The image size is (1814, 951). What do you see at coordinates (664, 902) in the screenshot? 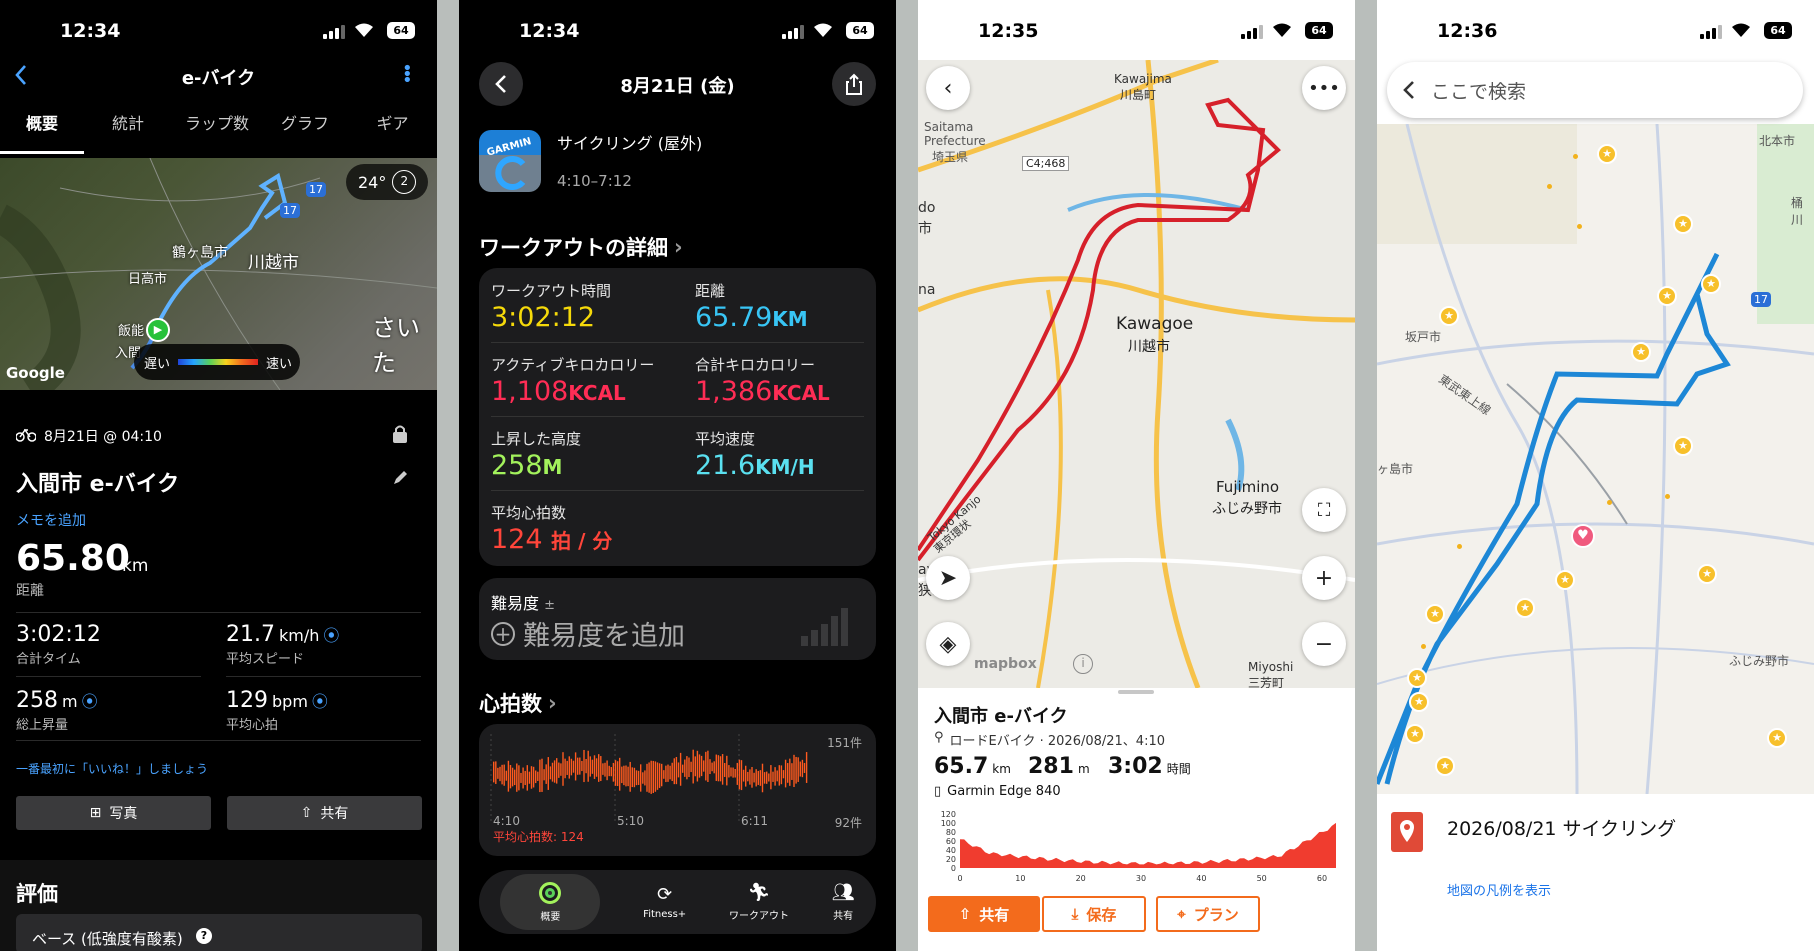
I see `tab-fitness-plus: ⟳ Fitness+` at bounding box center [664, 902].